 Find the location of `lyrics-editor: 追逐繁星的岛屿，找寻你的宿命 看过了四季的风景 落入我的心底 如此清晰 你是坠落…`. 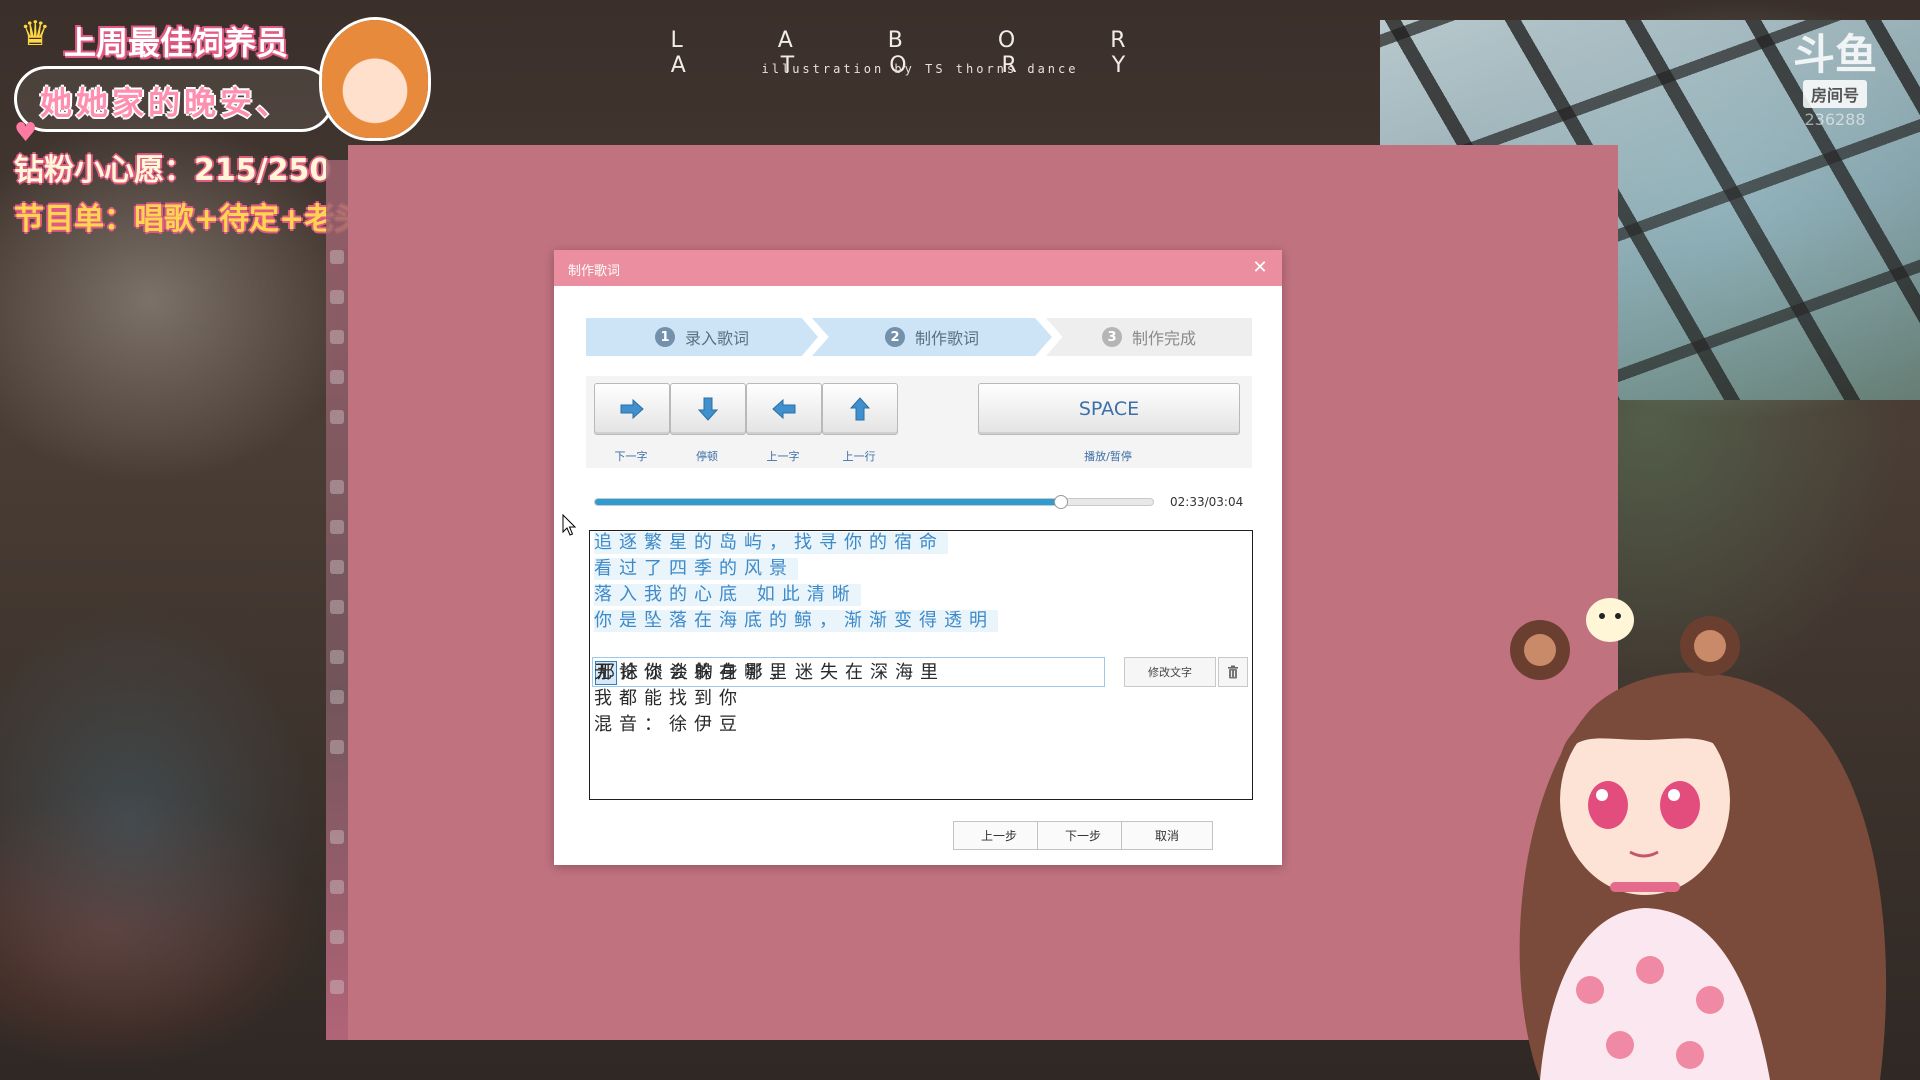

lyrics-editor: 追逐繁星的岛屿，找寻你的宿命 看过了四季的风景 落入我的心底 如此清晰 你是坠落… is located at coordinates (921, 665).